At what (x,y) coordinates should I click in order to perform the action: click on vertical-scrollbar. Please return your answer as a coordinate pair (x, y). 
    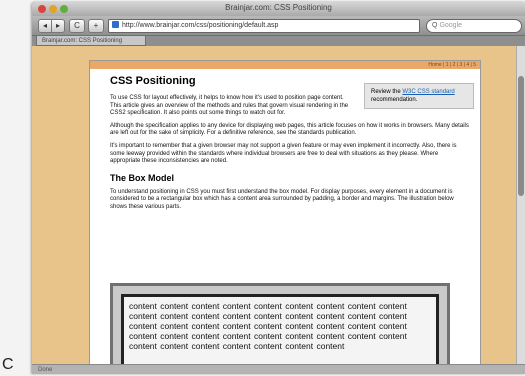
    Looking at the image, I should click on (520, 205).